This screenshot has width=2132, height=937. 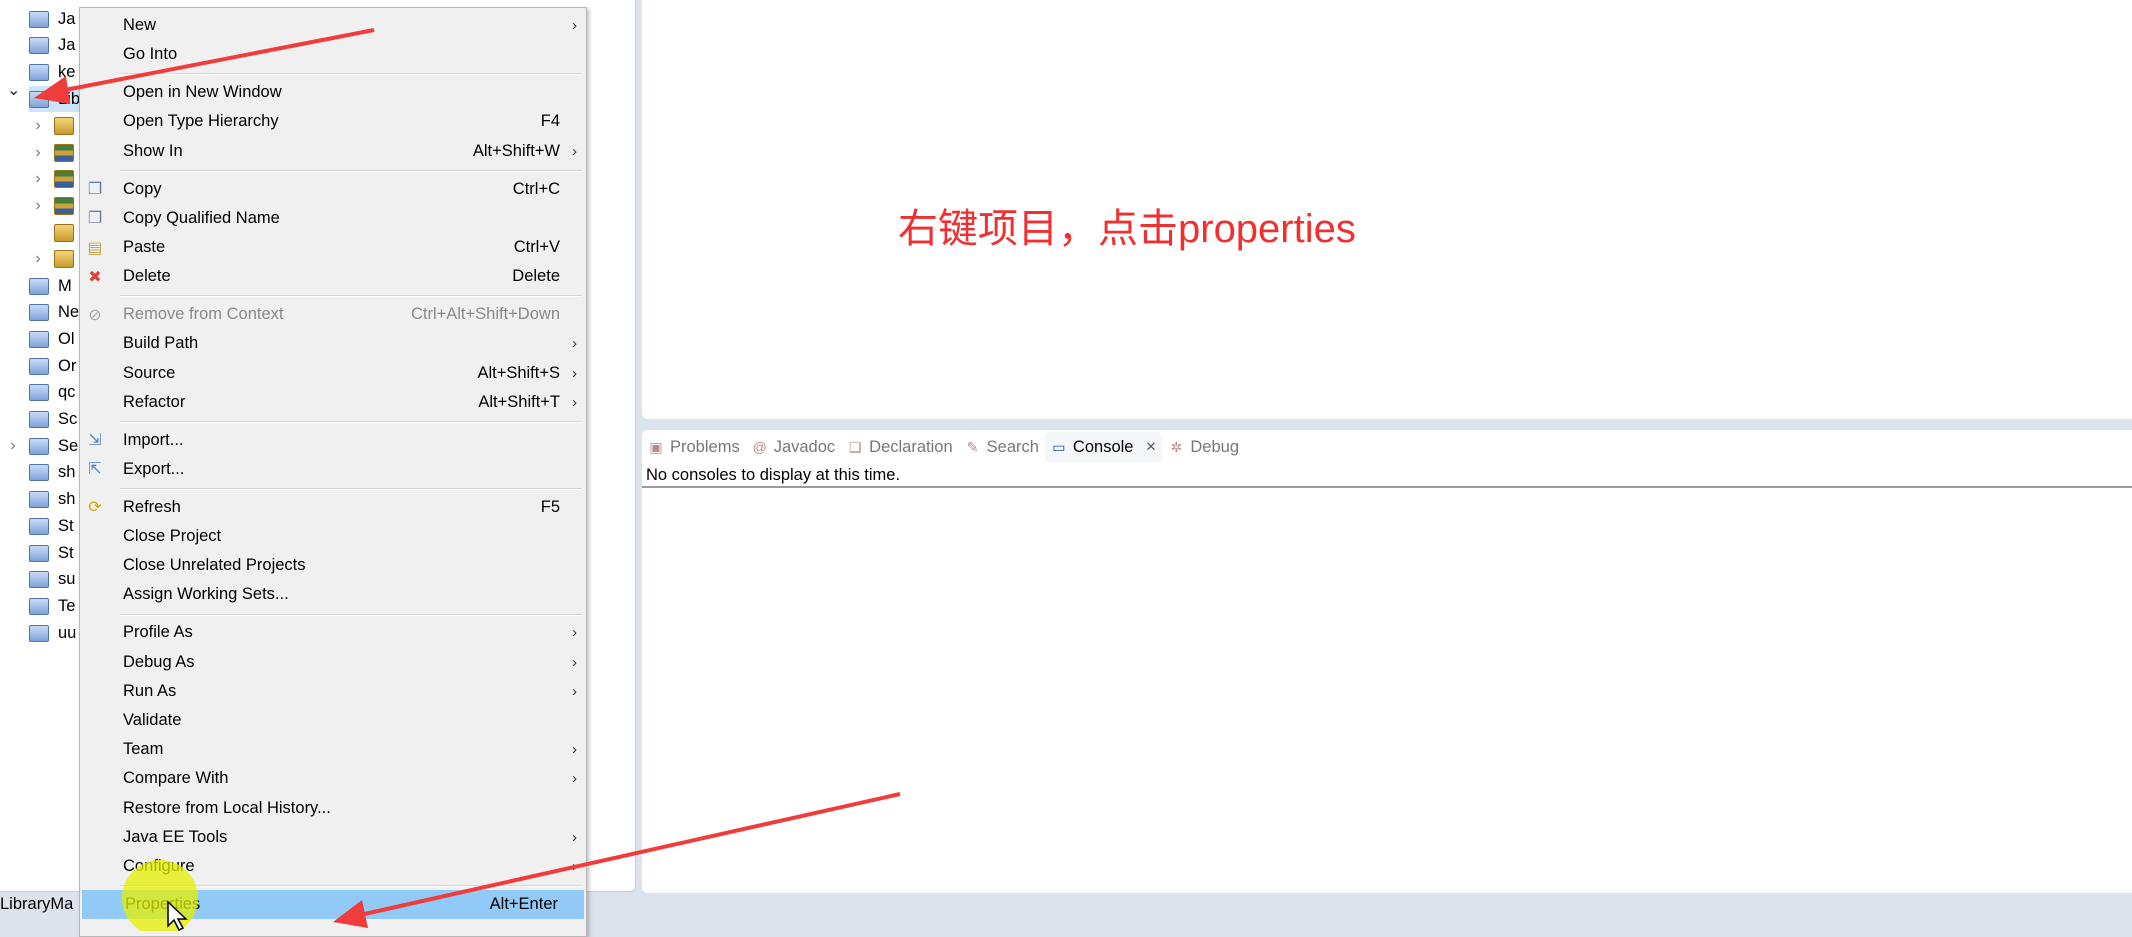 I want to click on tab-debug: ✲ Debug, so click(x=1203, y=447).